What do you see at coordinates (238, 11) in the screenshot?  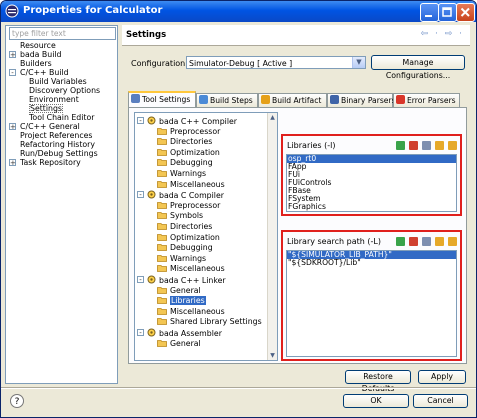 I see `title-bar: Properties for Calculator` at bounding box center [238, 11].